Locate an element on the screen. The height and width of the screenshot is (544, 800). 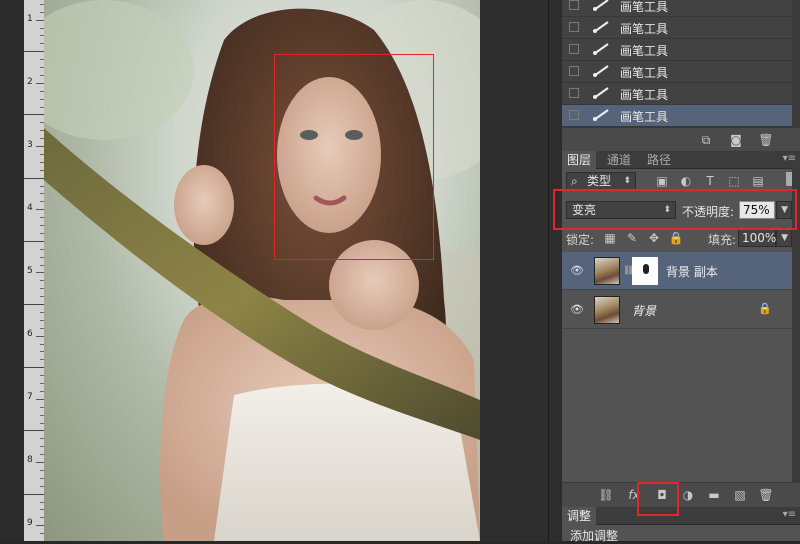
lock-icon: 🔒 is located at coordinates (765, 308).